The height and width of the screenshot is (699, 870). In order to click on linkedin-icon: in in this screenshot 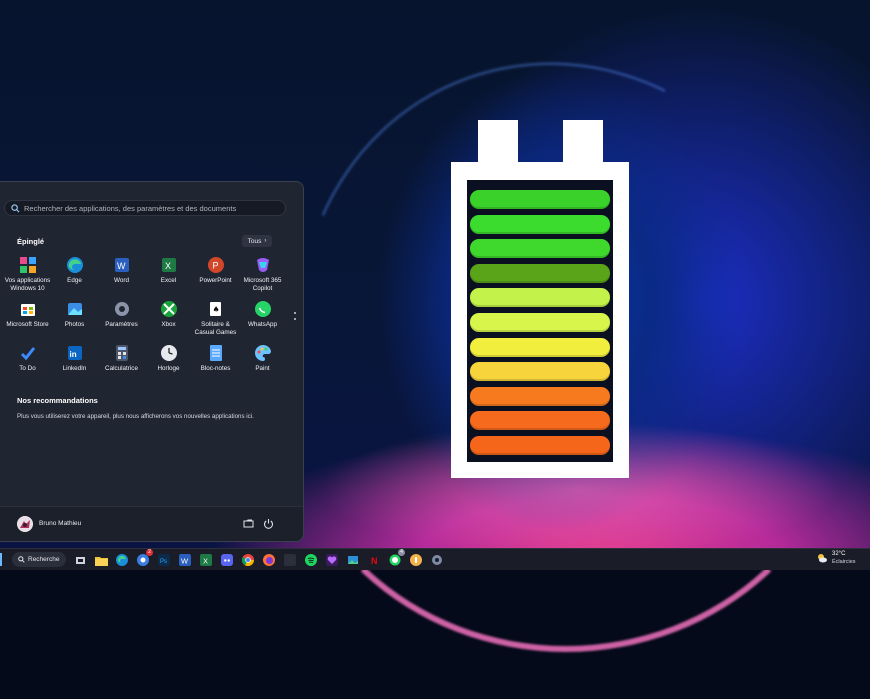, I will do `click(75, 353)`.